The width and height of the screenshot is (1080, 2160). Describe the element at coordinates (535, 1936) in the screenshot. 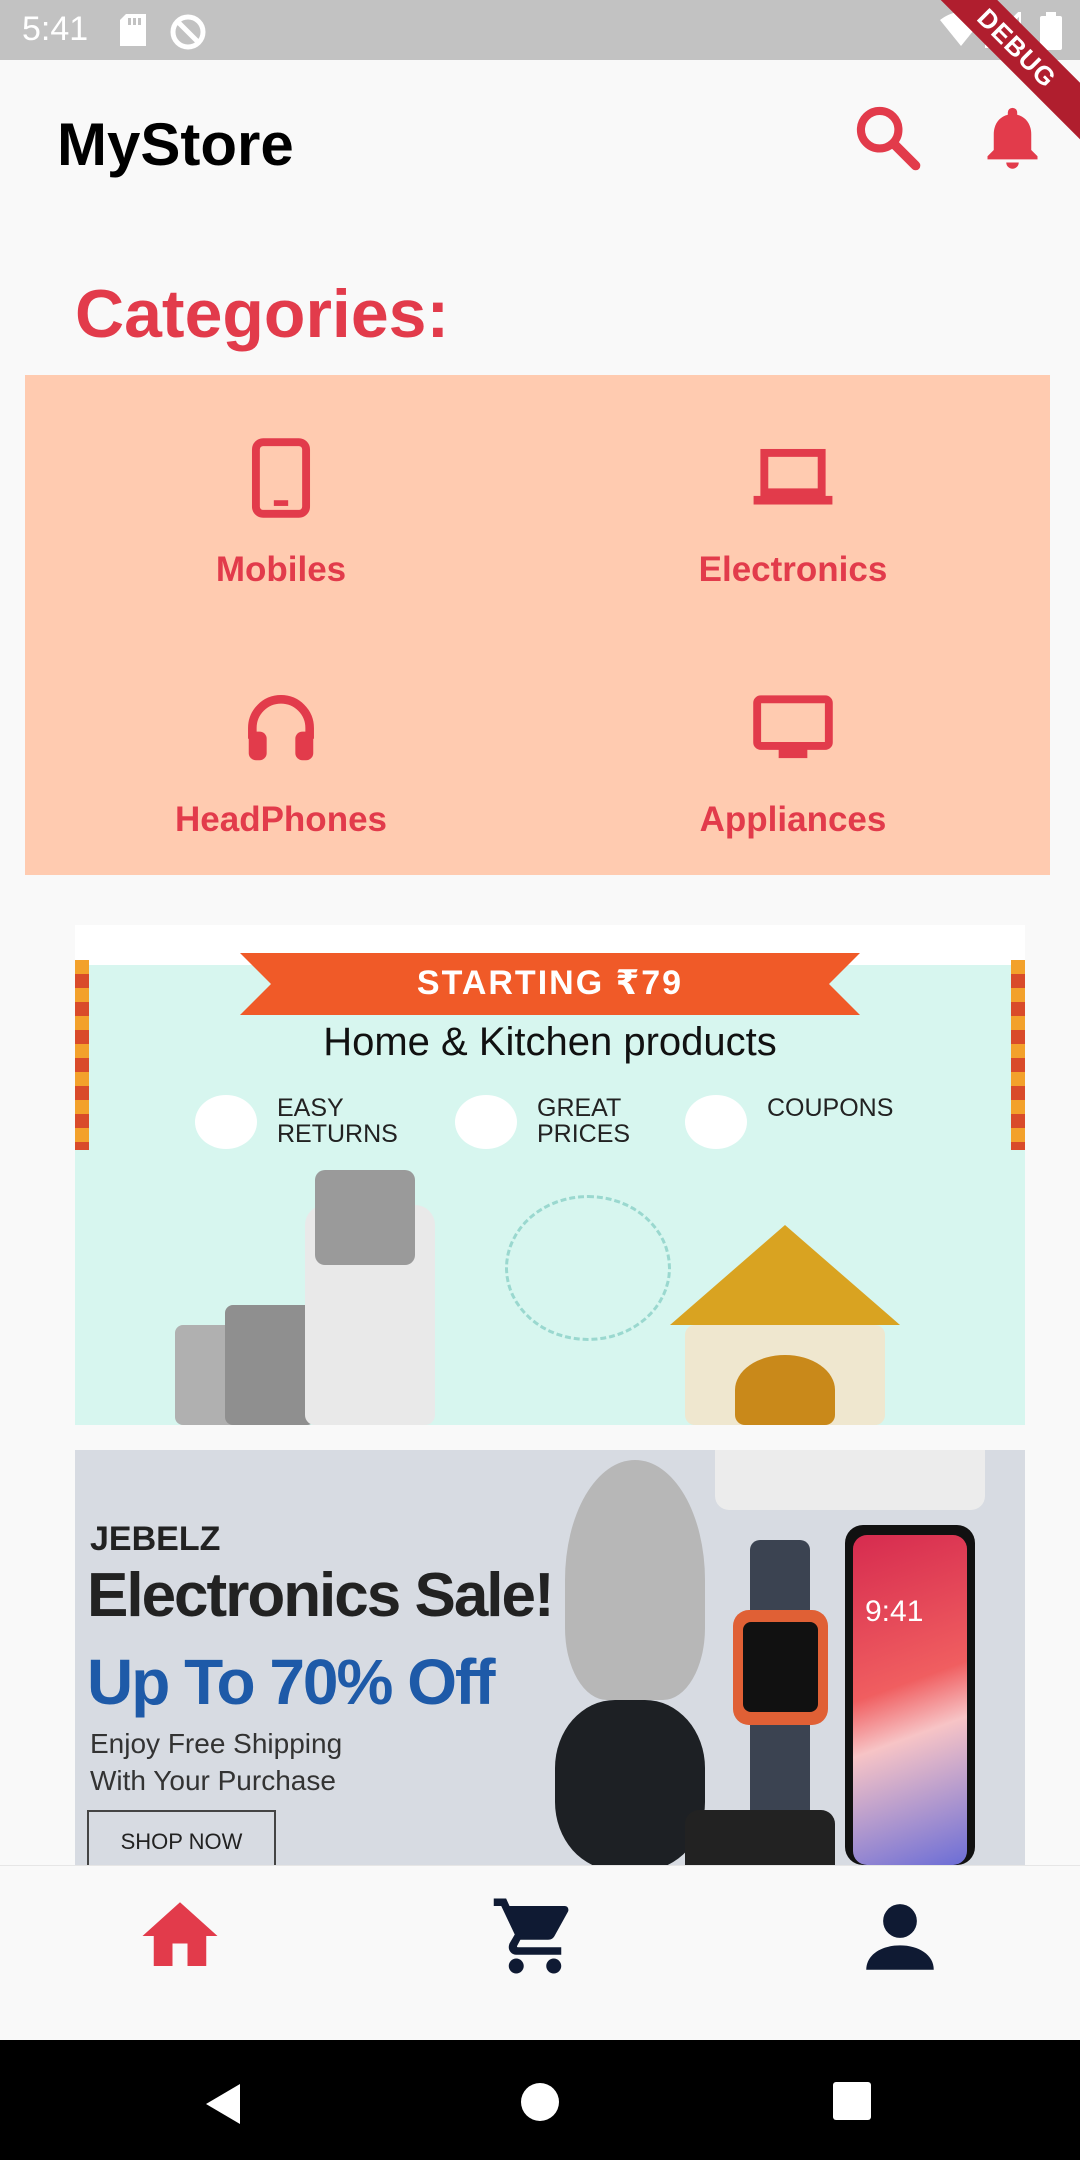

I see `cart-icon` at that location.